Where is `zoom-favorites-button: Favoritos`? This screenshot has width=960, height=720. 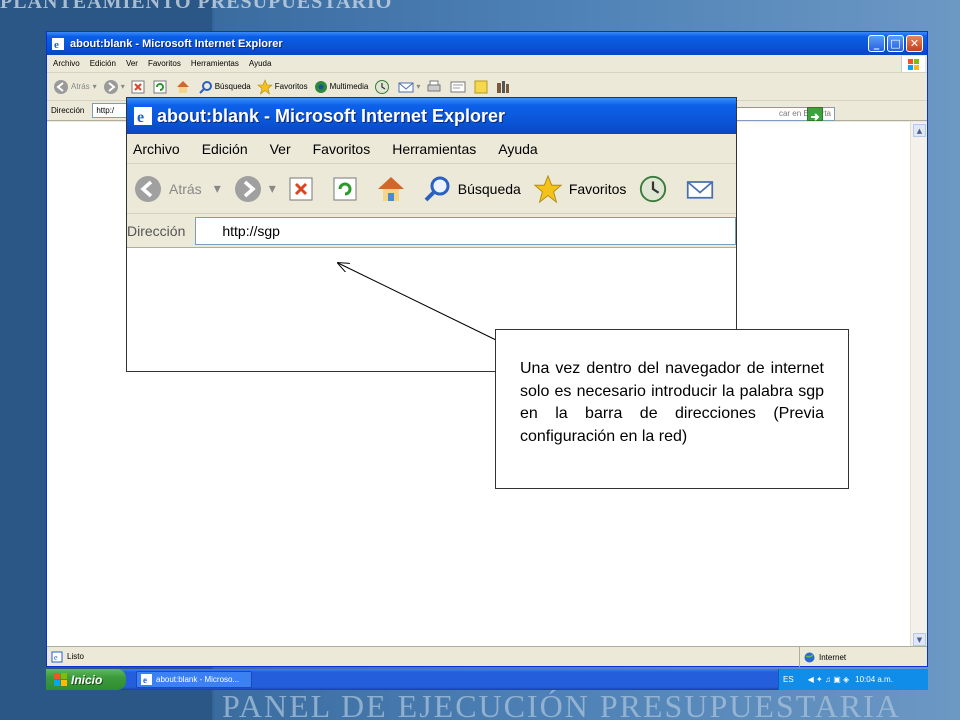 zoom-favorites-button: Favoritos is located at coordinates (579, 189).